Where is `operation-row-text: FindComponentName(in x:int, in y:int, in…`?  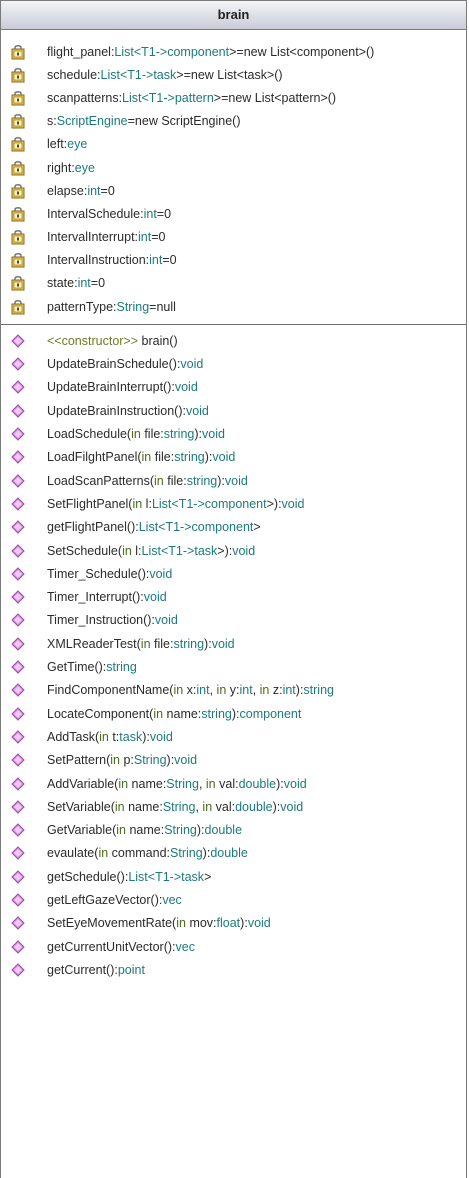 operation-row-text: FindComponentName(in x:int, in y:int, in… is located at coordinates (190, 690).